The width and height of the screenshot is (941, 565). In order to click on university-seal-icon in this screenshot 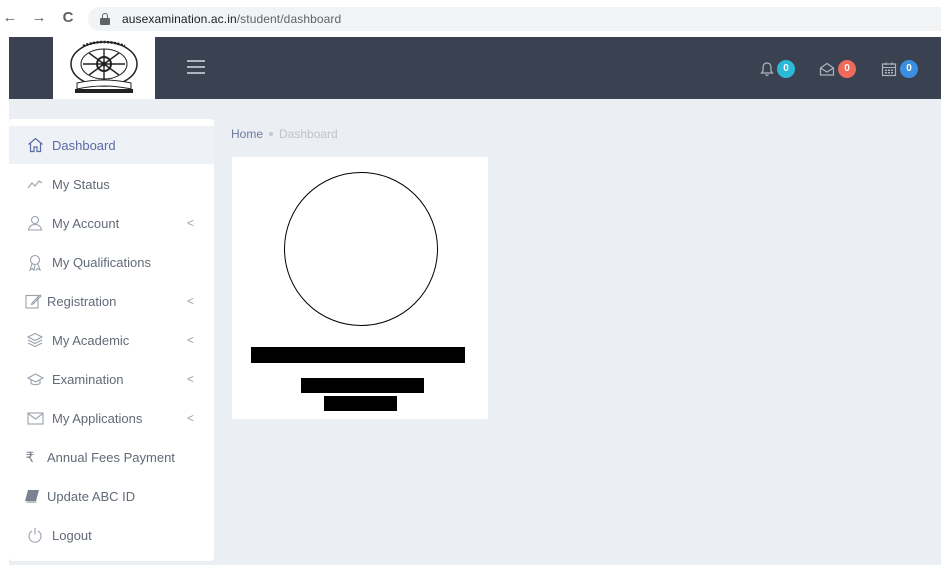, I will do `click(104, 66)`.